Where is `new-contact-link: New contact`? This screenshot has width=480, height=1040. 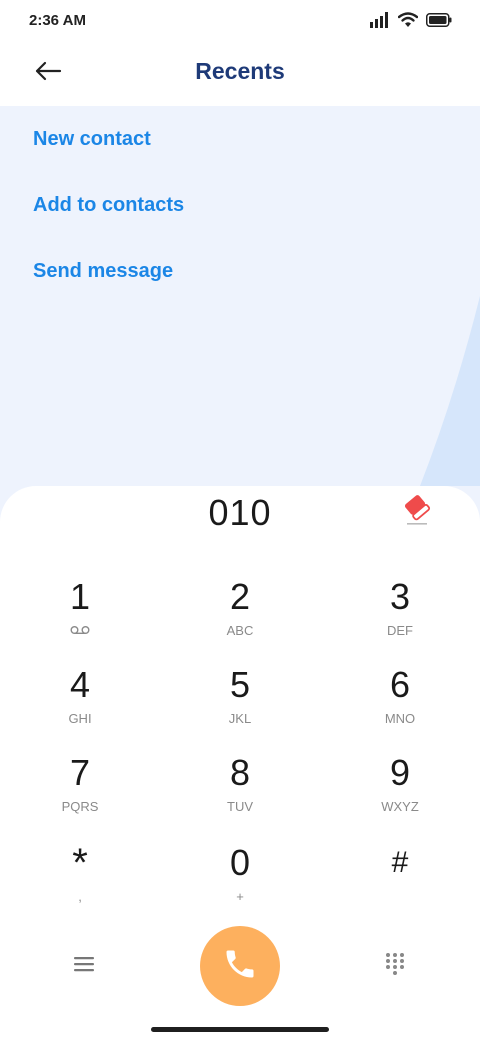 new-contact-link: New contact is located at coordinates (92, 139).